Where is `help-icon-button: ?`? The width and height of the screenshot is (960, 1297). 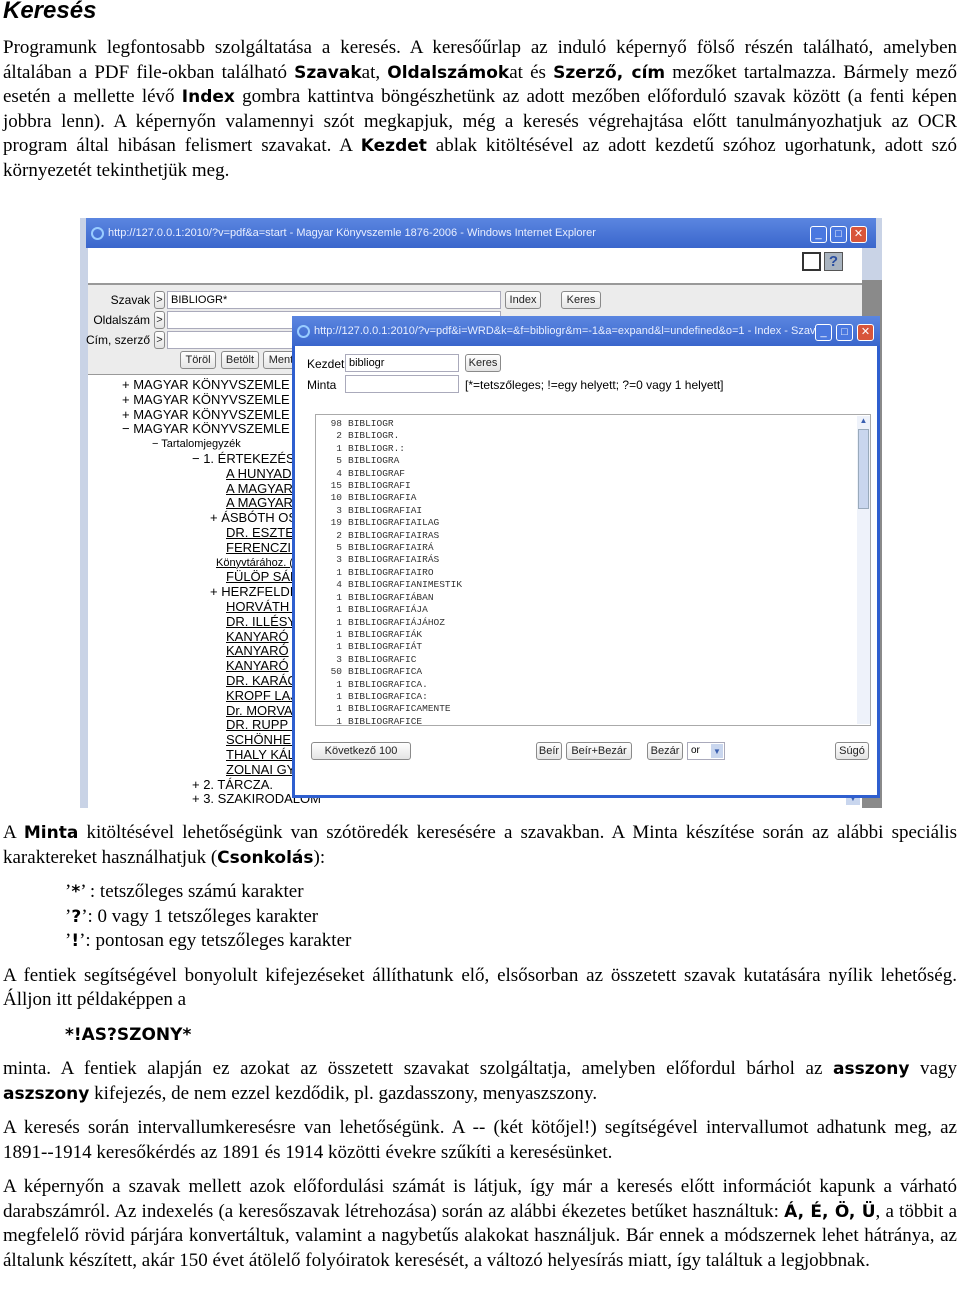
help-icon-button: ? is located at coordinates (833, 261).